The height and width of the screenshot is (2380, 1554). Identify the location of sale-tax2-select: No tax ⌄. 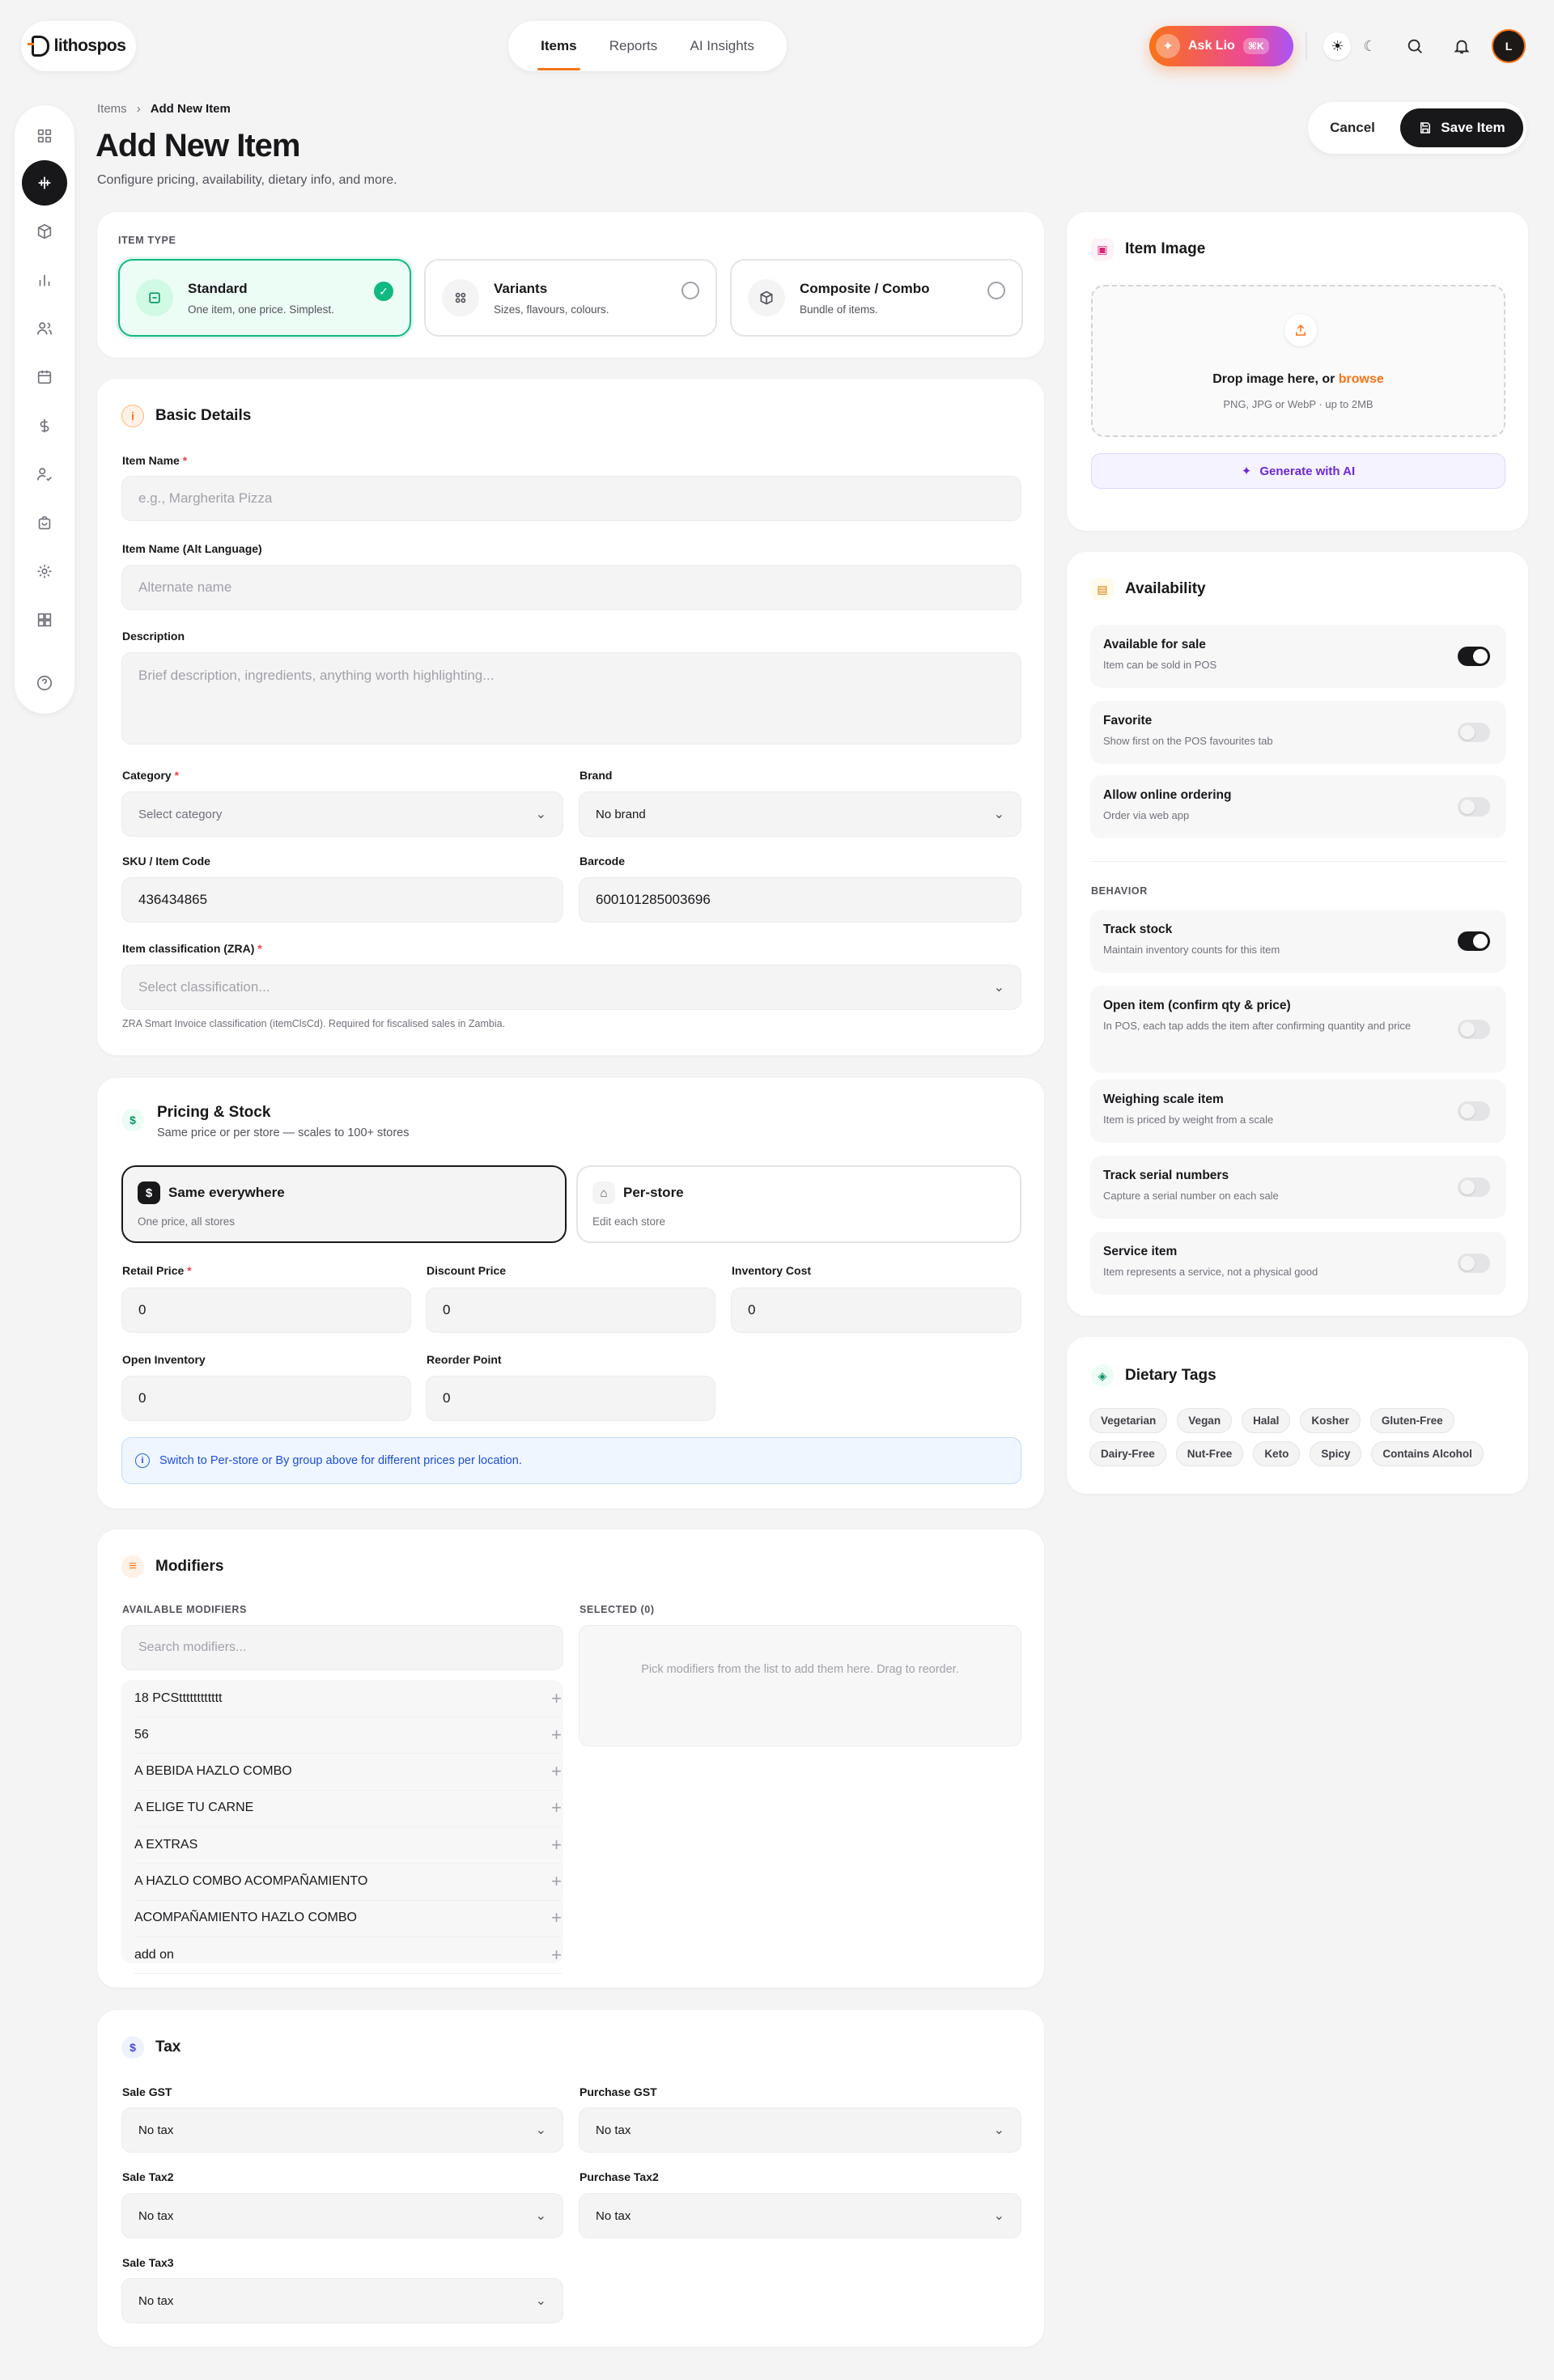
(342, 2215).